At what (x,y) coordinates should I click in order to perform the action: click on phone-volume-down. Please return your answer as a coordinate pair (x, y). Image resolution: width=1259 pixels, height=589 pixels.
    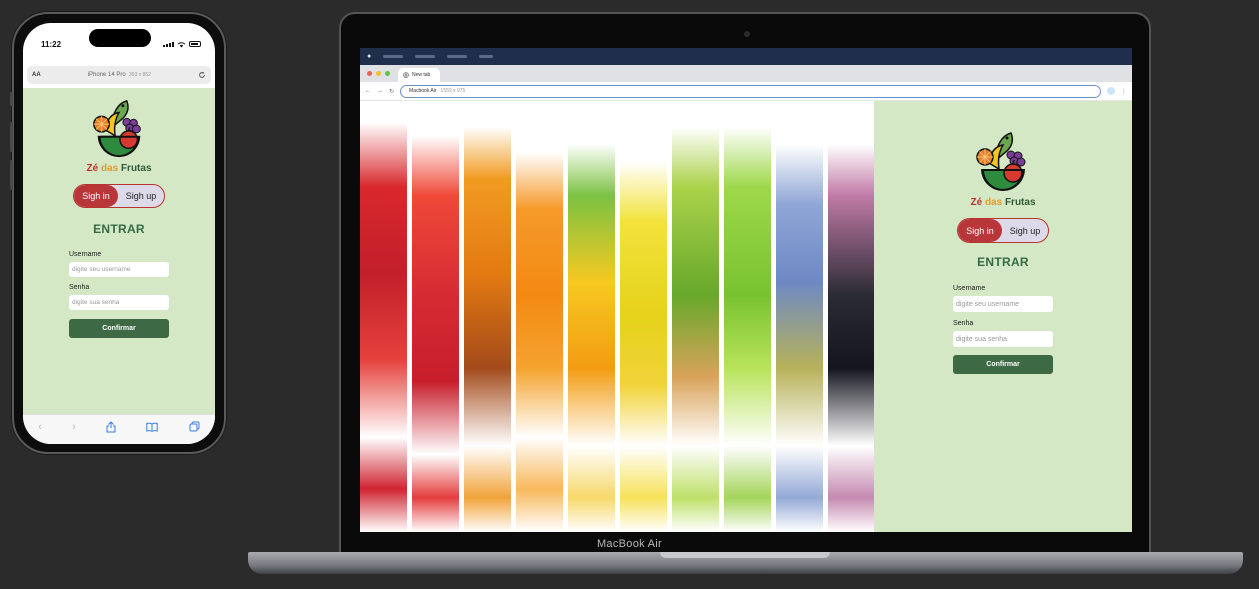
    Looking at the image, I should click on (11, 175).